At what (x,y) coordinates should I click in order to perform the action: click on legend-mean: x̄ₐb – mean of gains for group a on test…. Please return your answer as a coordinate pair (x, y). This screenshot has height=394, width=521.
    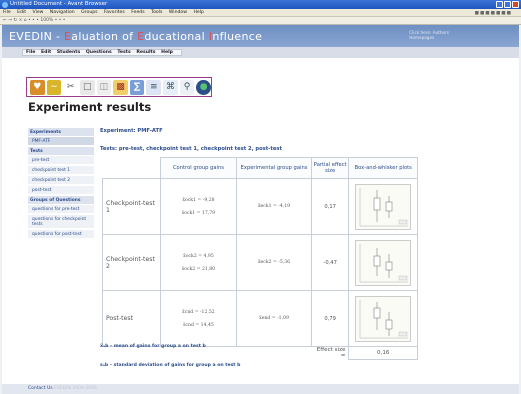
    Looking at the image, I should click on (153, 346).